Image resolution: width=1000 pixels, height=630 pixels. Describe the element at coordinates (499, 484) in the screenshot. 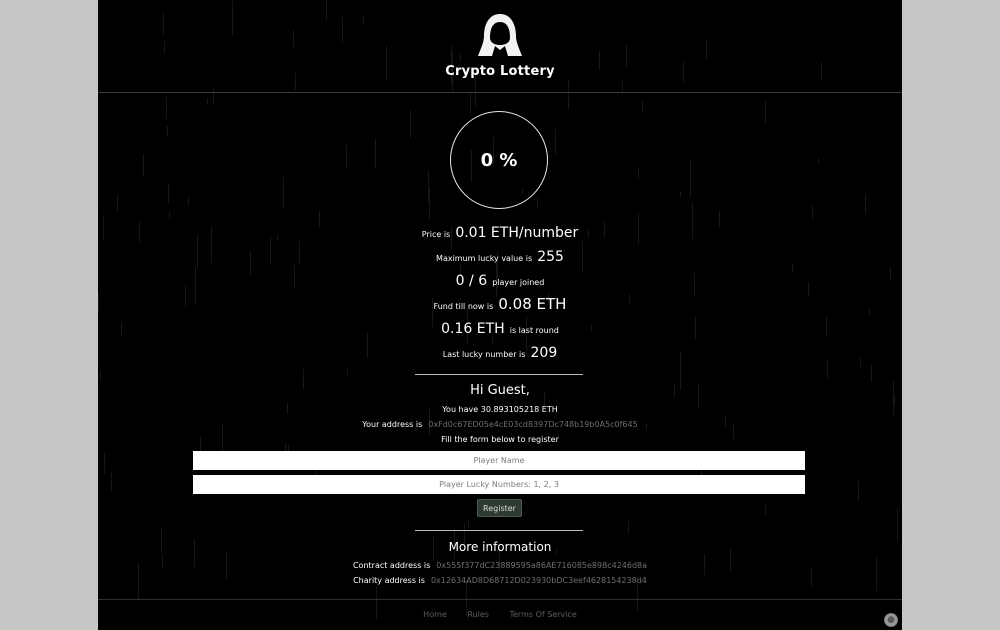

I see `lucky-numbers-input` at that location.